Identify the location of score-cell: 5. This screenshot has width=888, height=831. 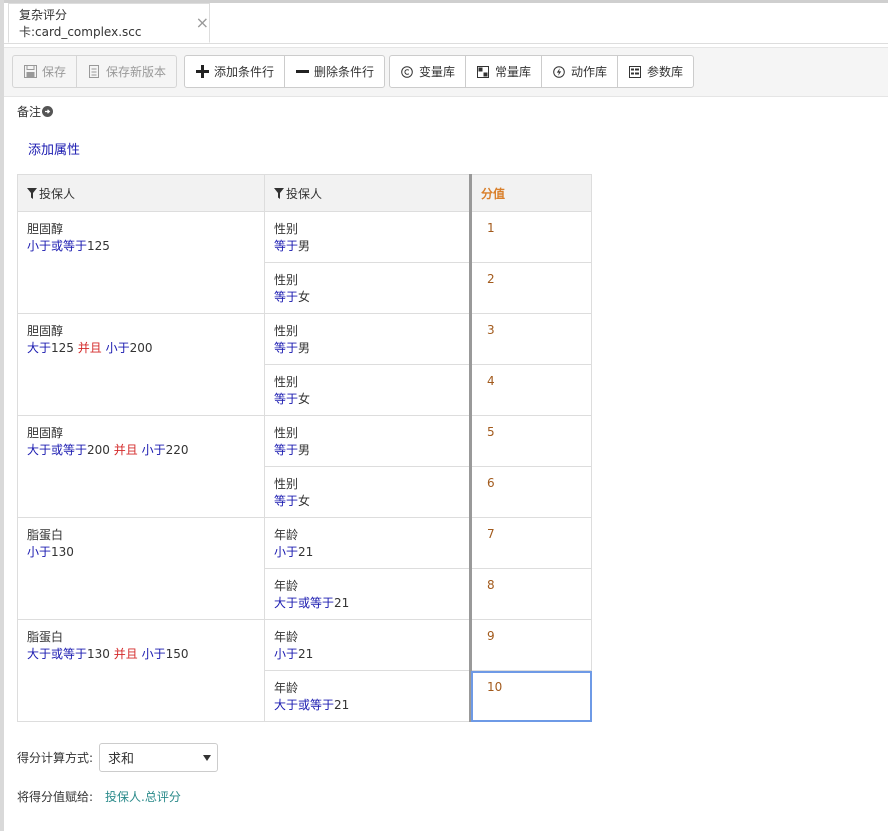
(530, 441).